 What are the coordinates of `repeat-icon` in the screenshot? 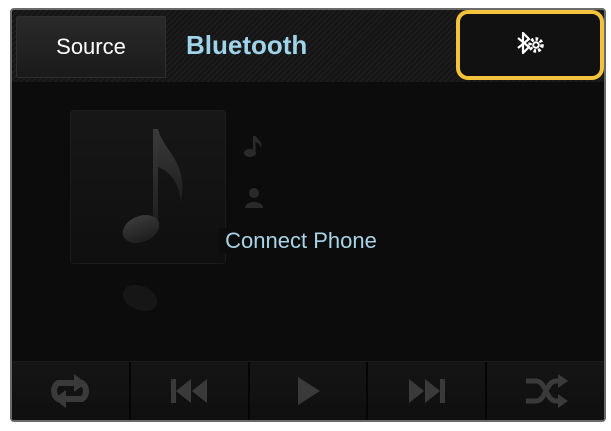 It's located at (70, 391).